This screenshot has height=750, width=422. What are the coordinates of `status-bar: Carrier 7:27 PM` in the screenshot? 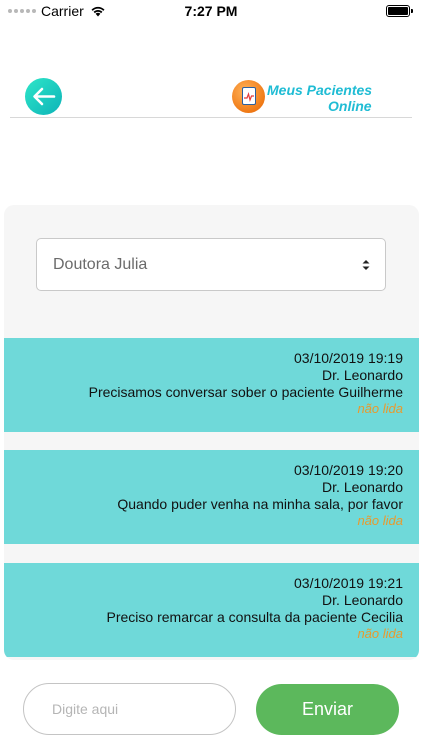 It's located at (211, 11).